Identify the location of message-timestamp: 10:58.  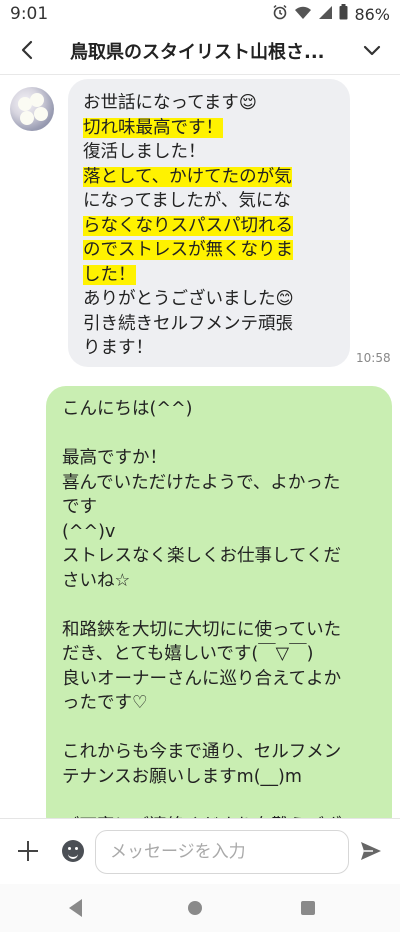
(373, 358).